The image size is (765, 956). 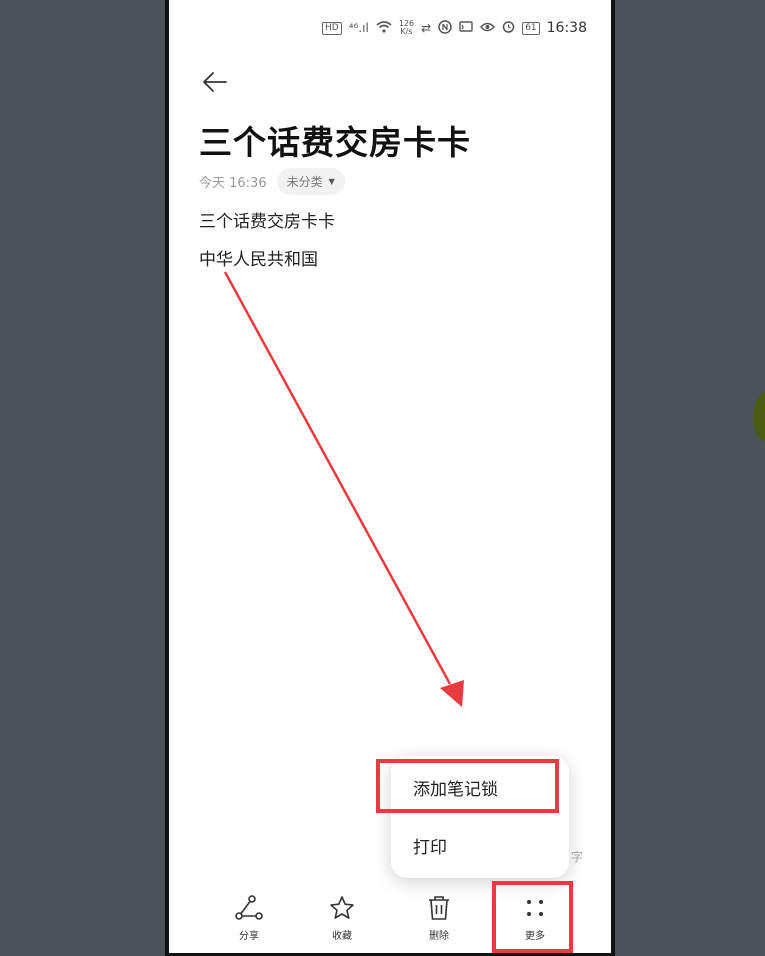 What do you see at coordinates (342, 936) in the screenshot?
I see `favorite-label: 收藏` at bounding box center [342, 936].